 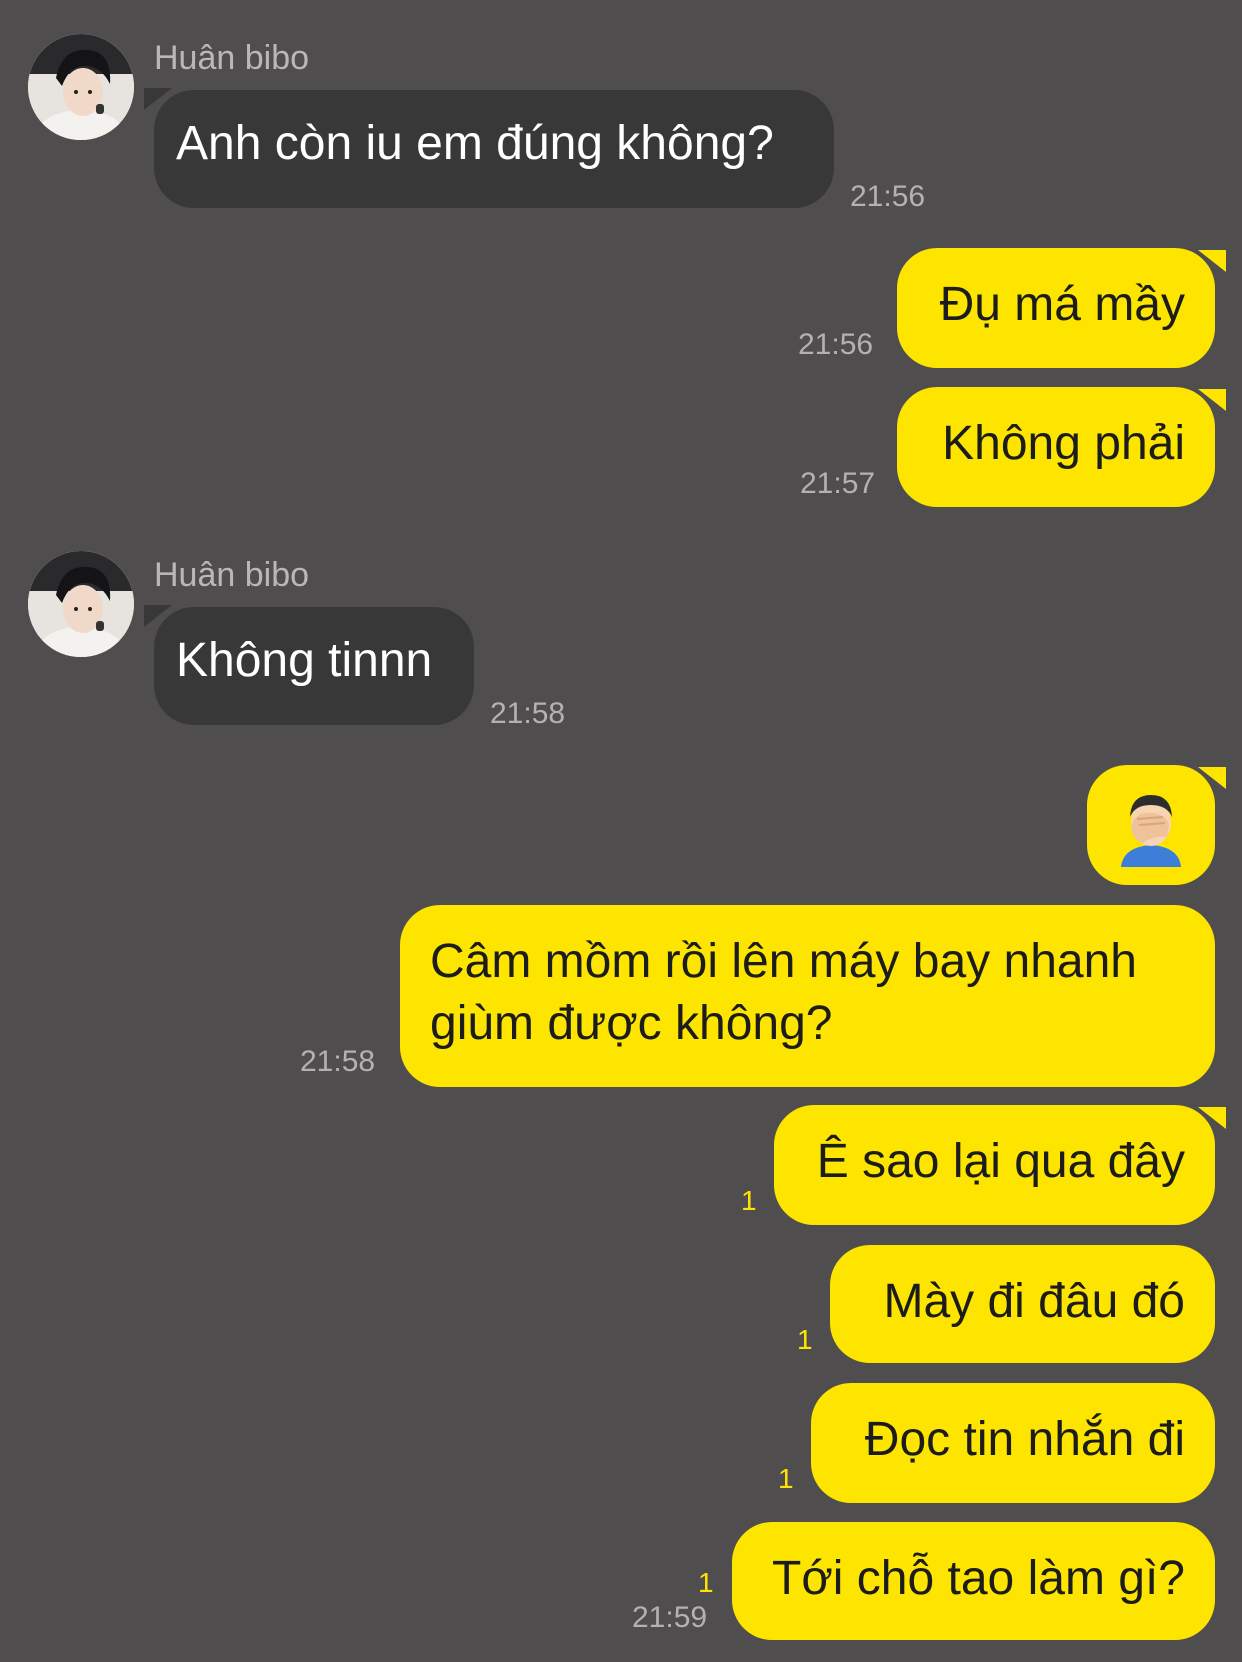 What do you see at coordinates (670, 1617) in the screenshot?
I see `message-timestamp: 21:59` at bounding box center [670, 1617].